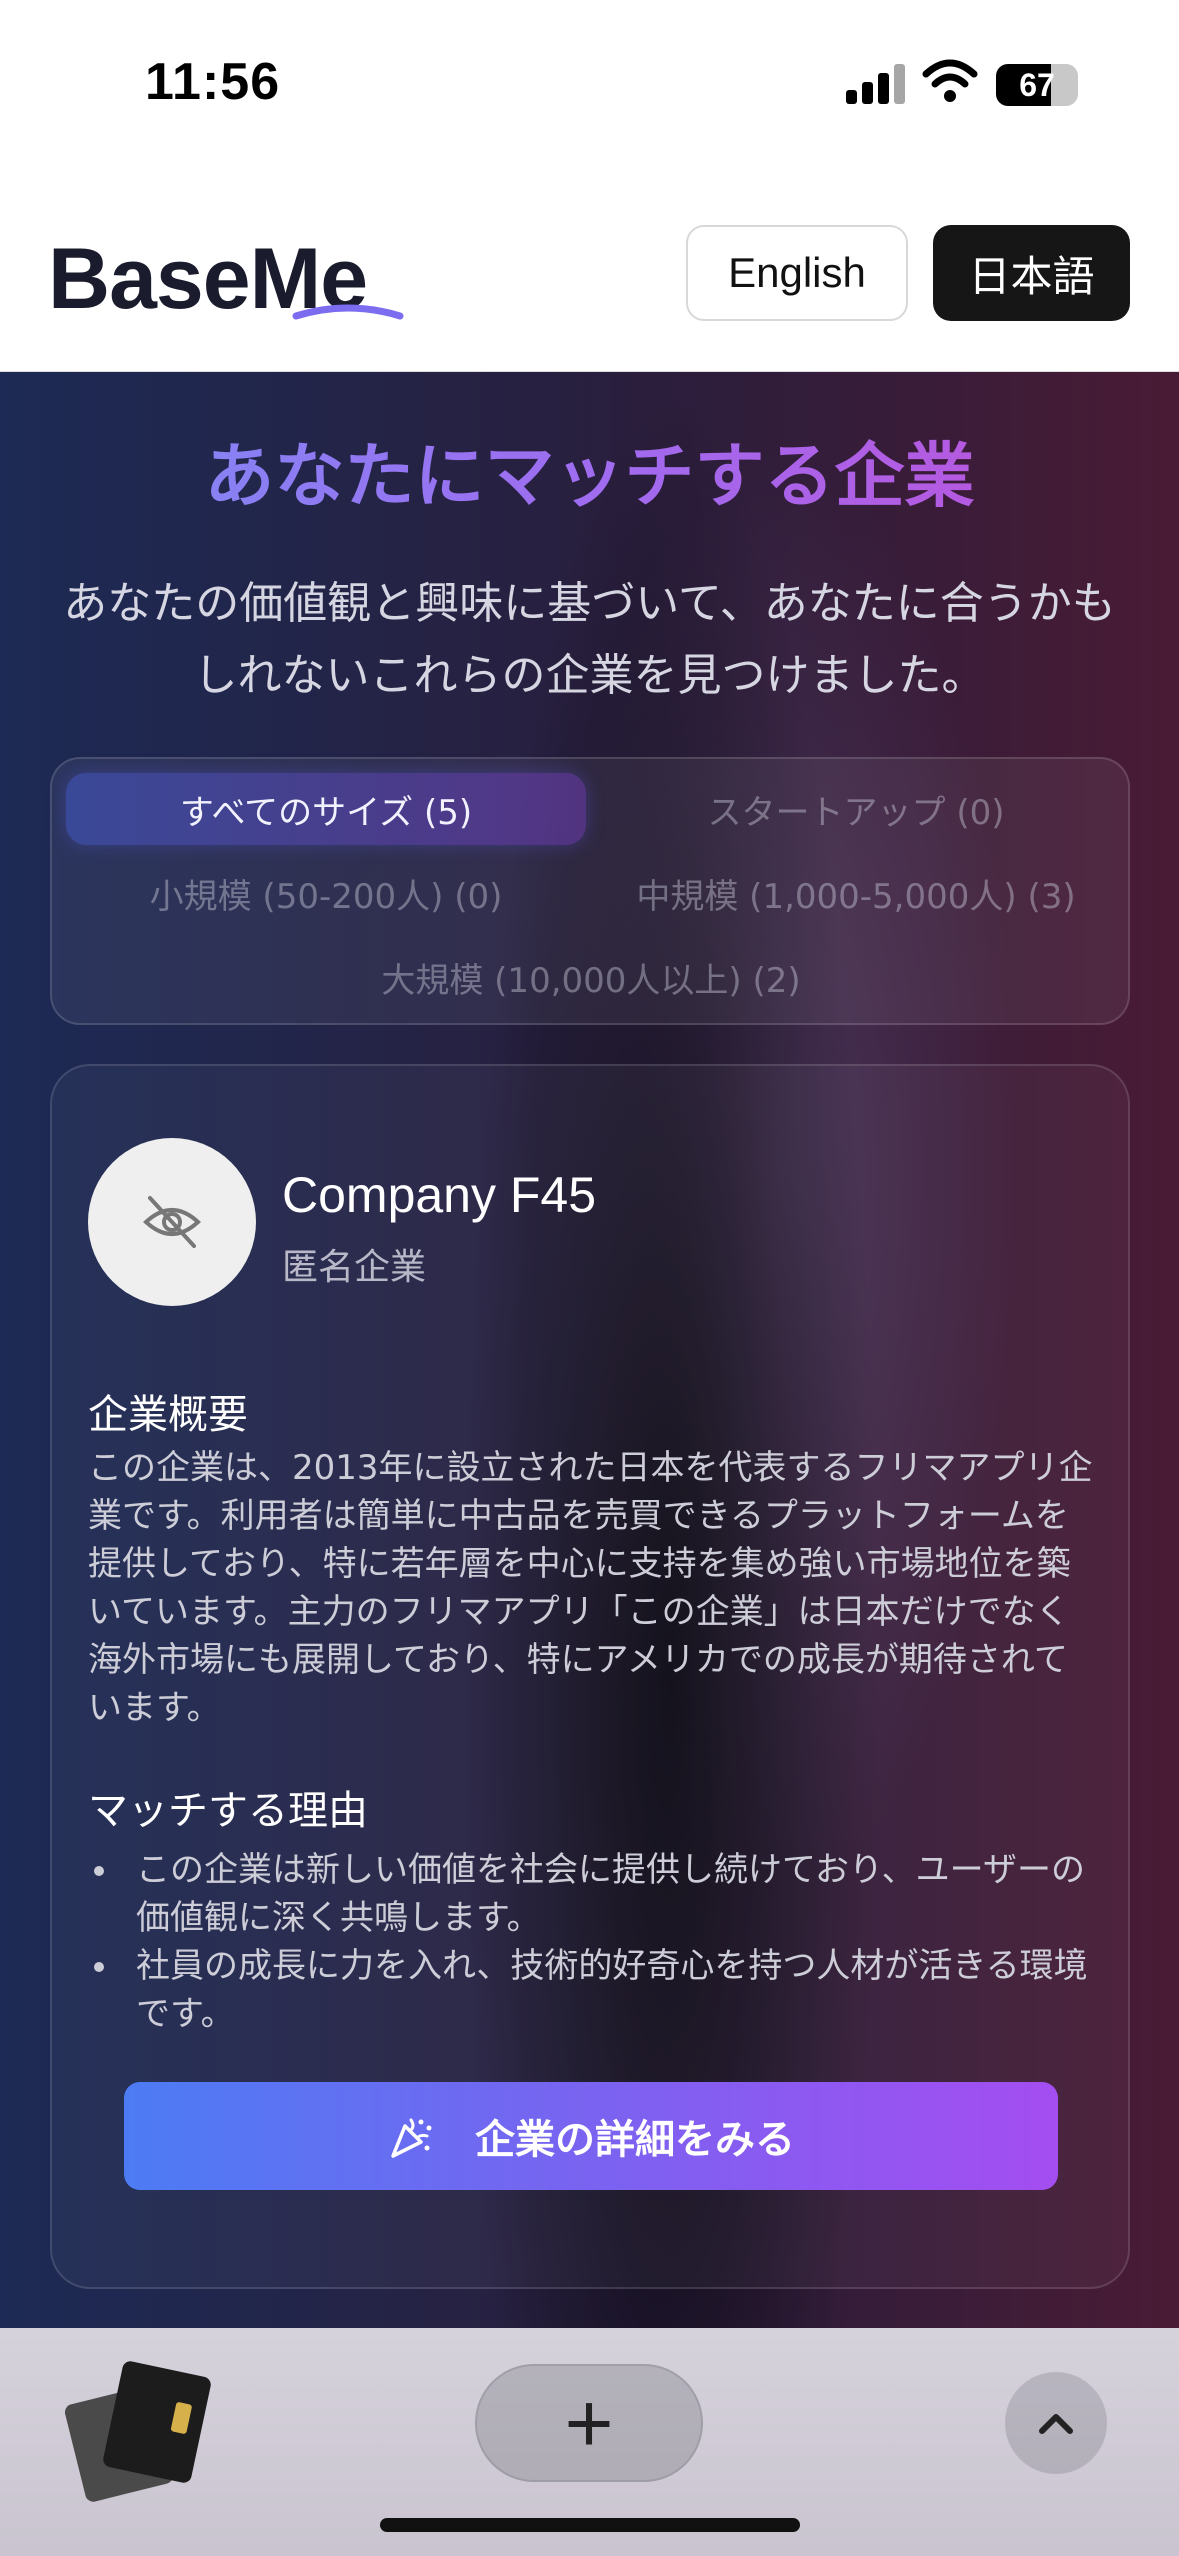 The height and width of the screenshot is (2556, 1179). Describe the element at coordinates (411, 2138) in the screenshot. I see `party-popper-icon` at that location.